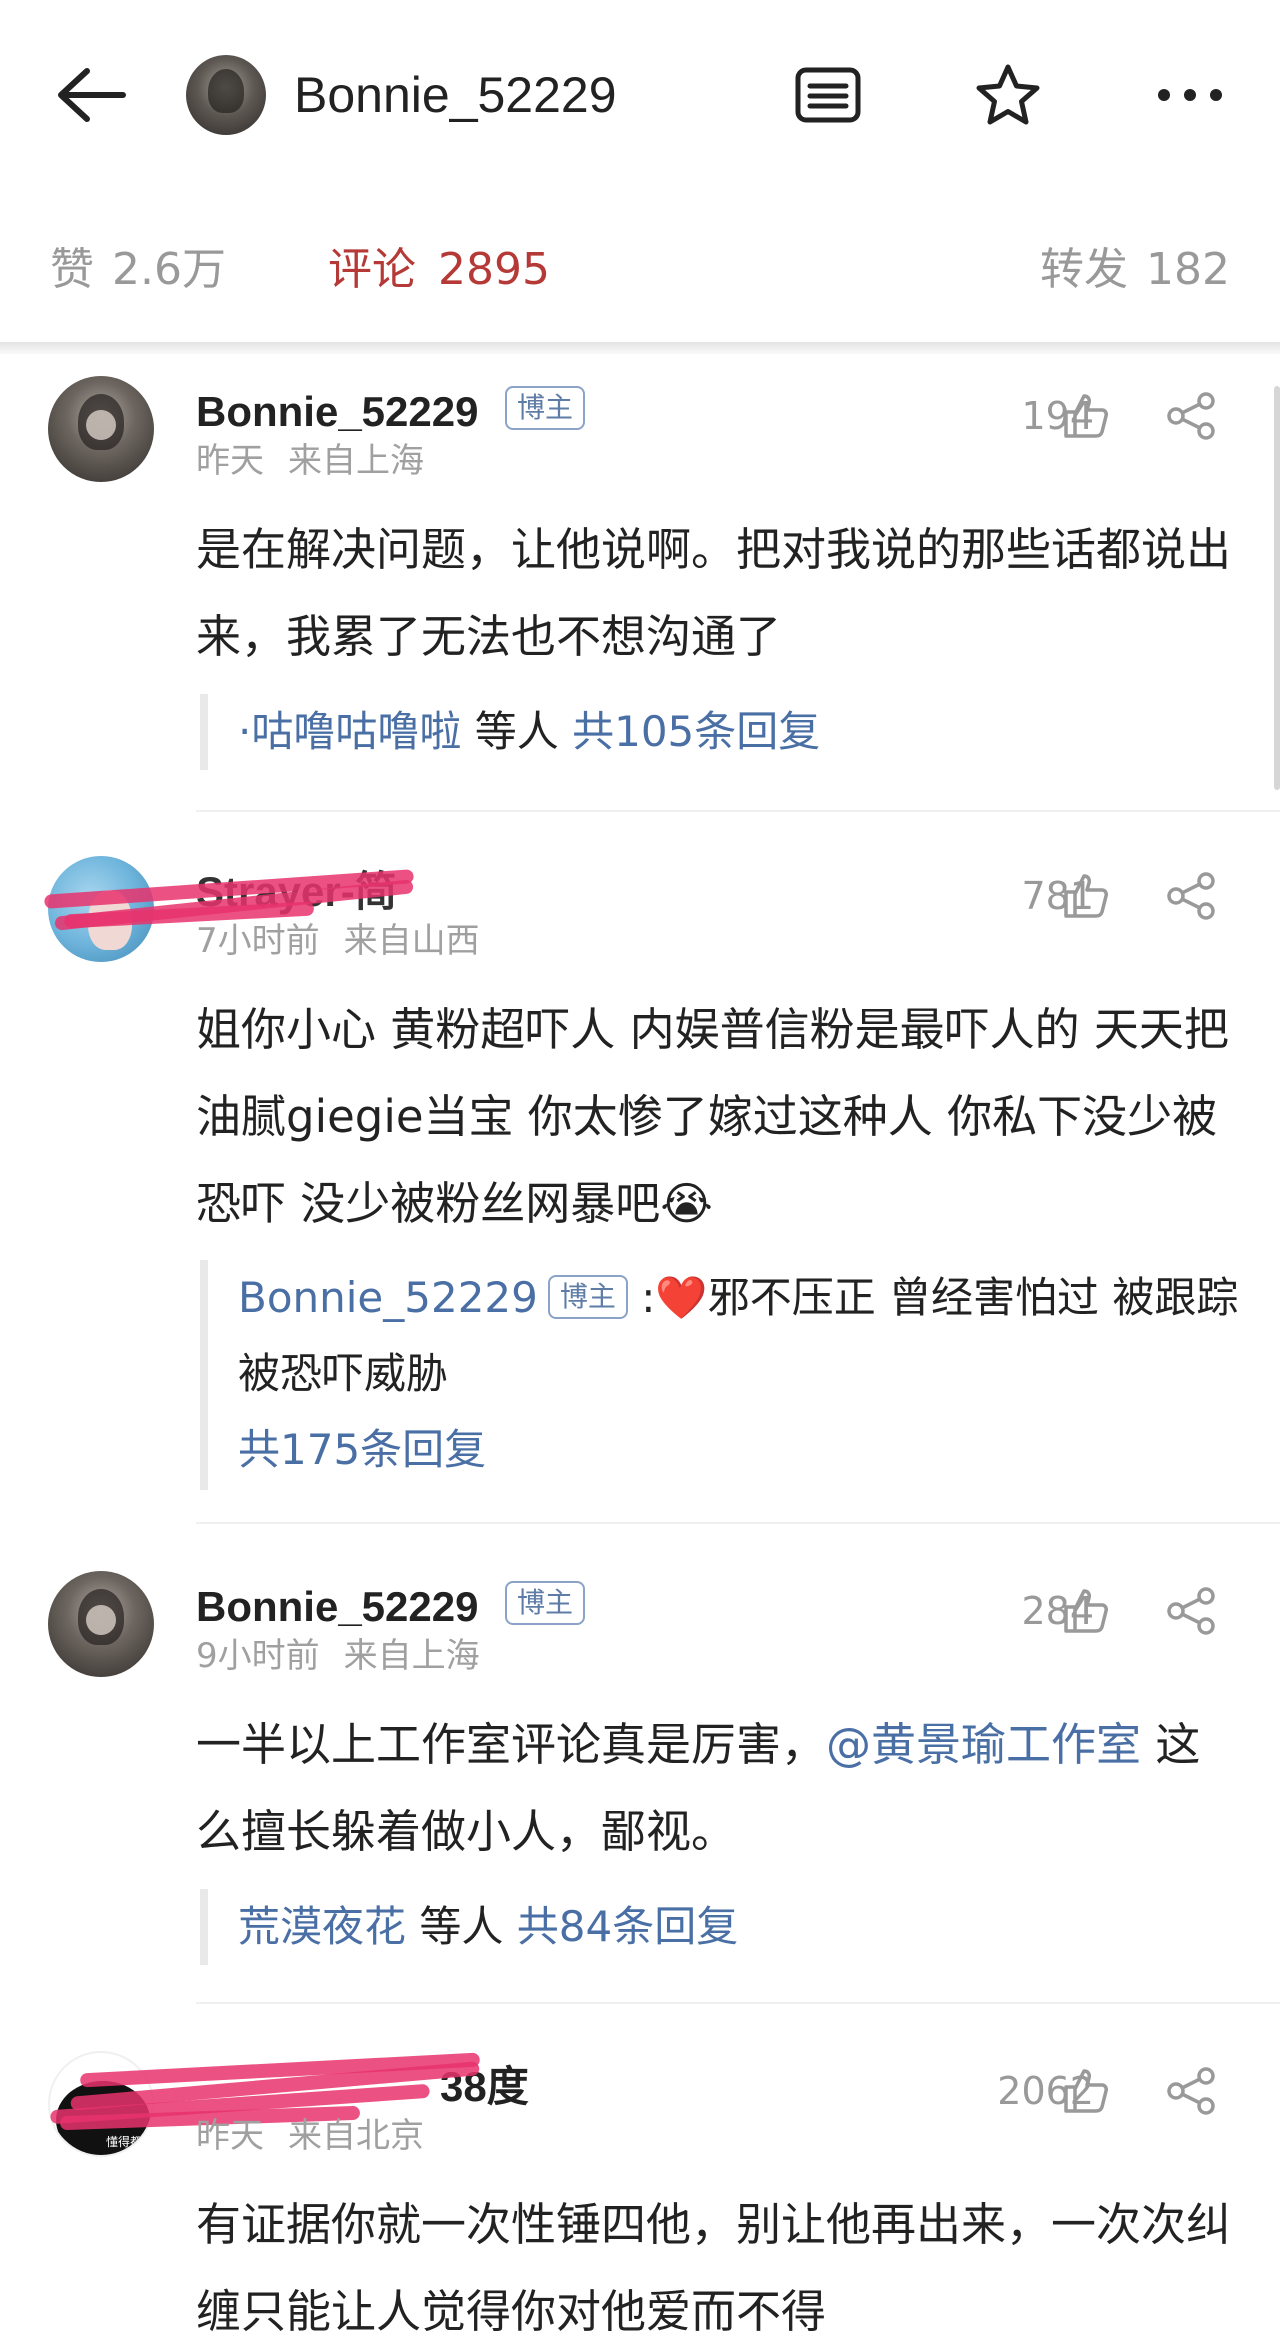 This screenshot has width=1280, height=2352. I want to click on comment-location: 来自北京, so click(356, 2136).